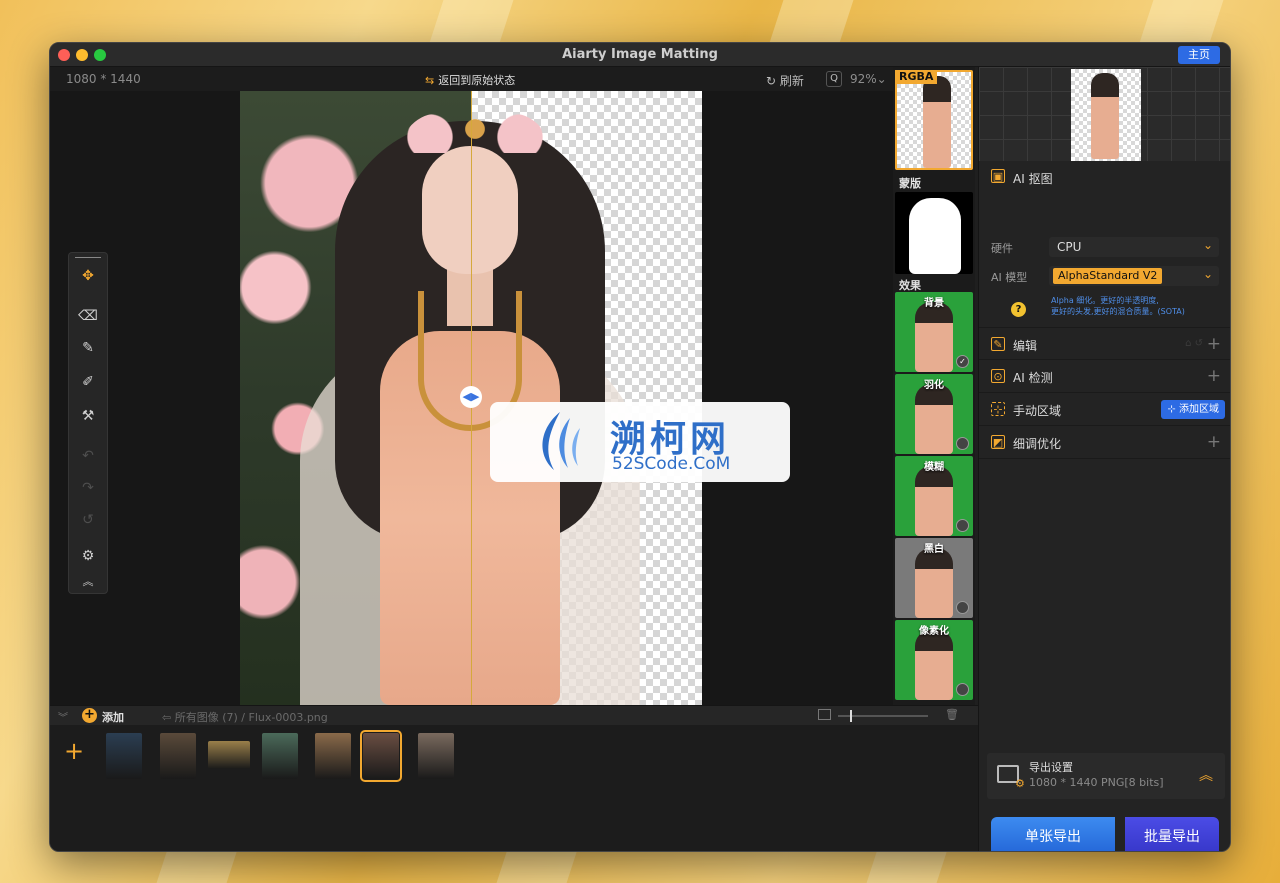  I want to click on watermark: 溯柯网 52SCode.CoM, so click(640, 442).